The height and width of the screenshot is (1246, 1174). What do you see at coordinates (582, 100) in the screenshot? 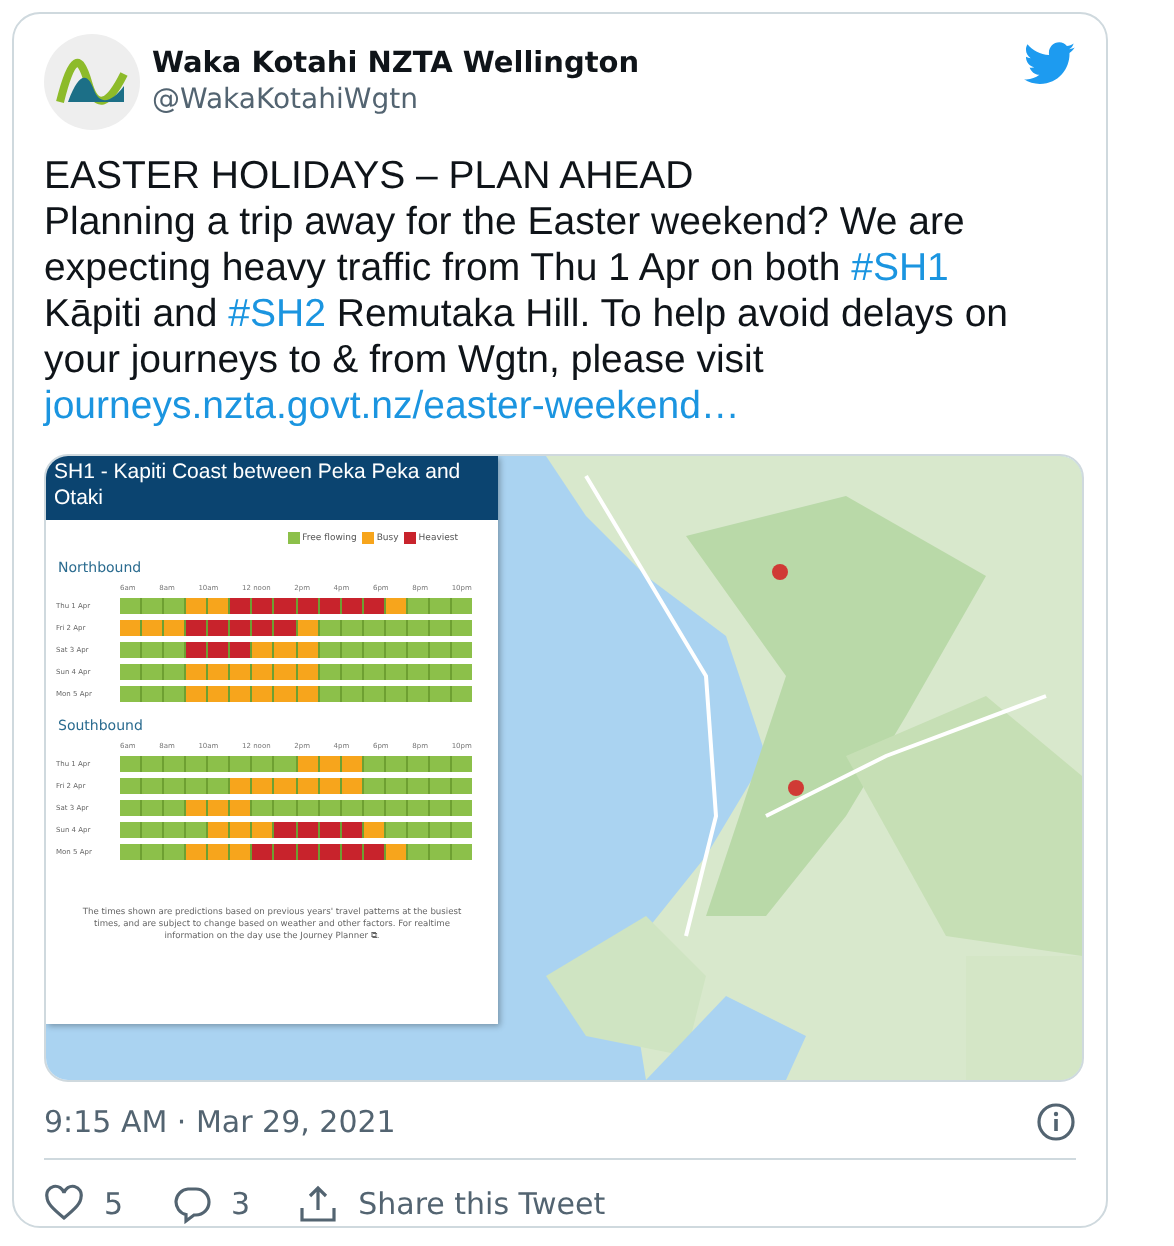
I see `author-handle: @WakaKotahiWgtn` at bounding box center [582, 100].